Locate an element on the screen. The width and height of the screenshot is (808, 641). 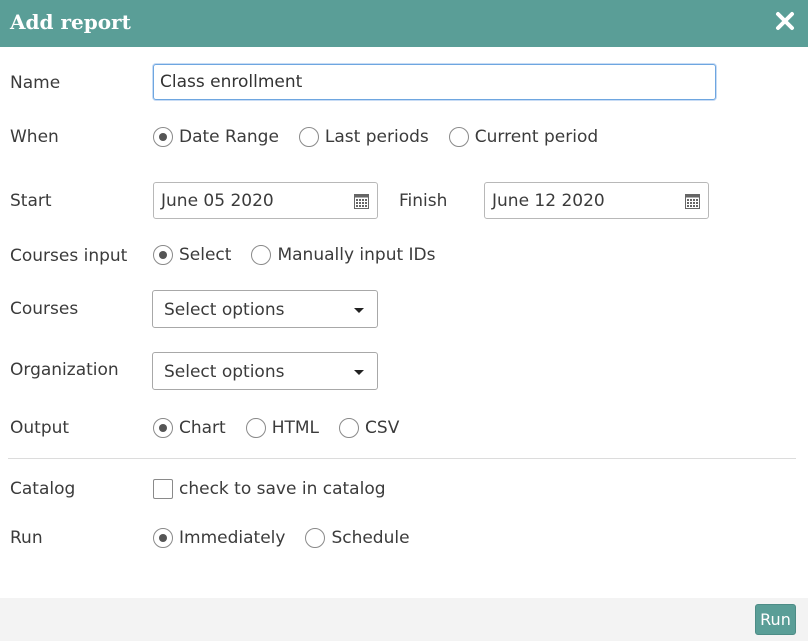
organization-select-value: Select options is located at coordinates (224, 372).